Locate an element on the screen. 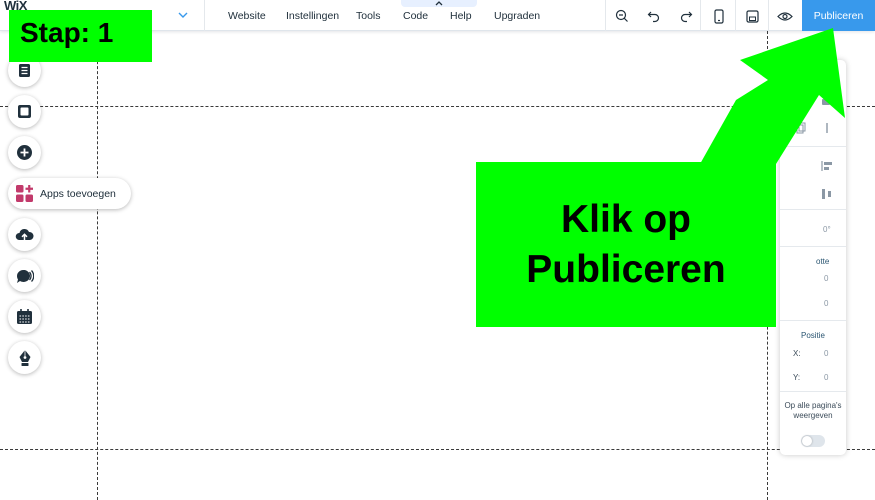 This screenshot has width=875, height=500. close-icon: ✕ is located at coordinates (834, 72).